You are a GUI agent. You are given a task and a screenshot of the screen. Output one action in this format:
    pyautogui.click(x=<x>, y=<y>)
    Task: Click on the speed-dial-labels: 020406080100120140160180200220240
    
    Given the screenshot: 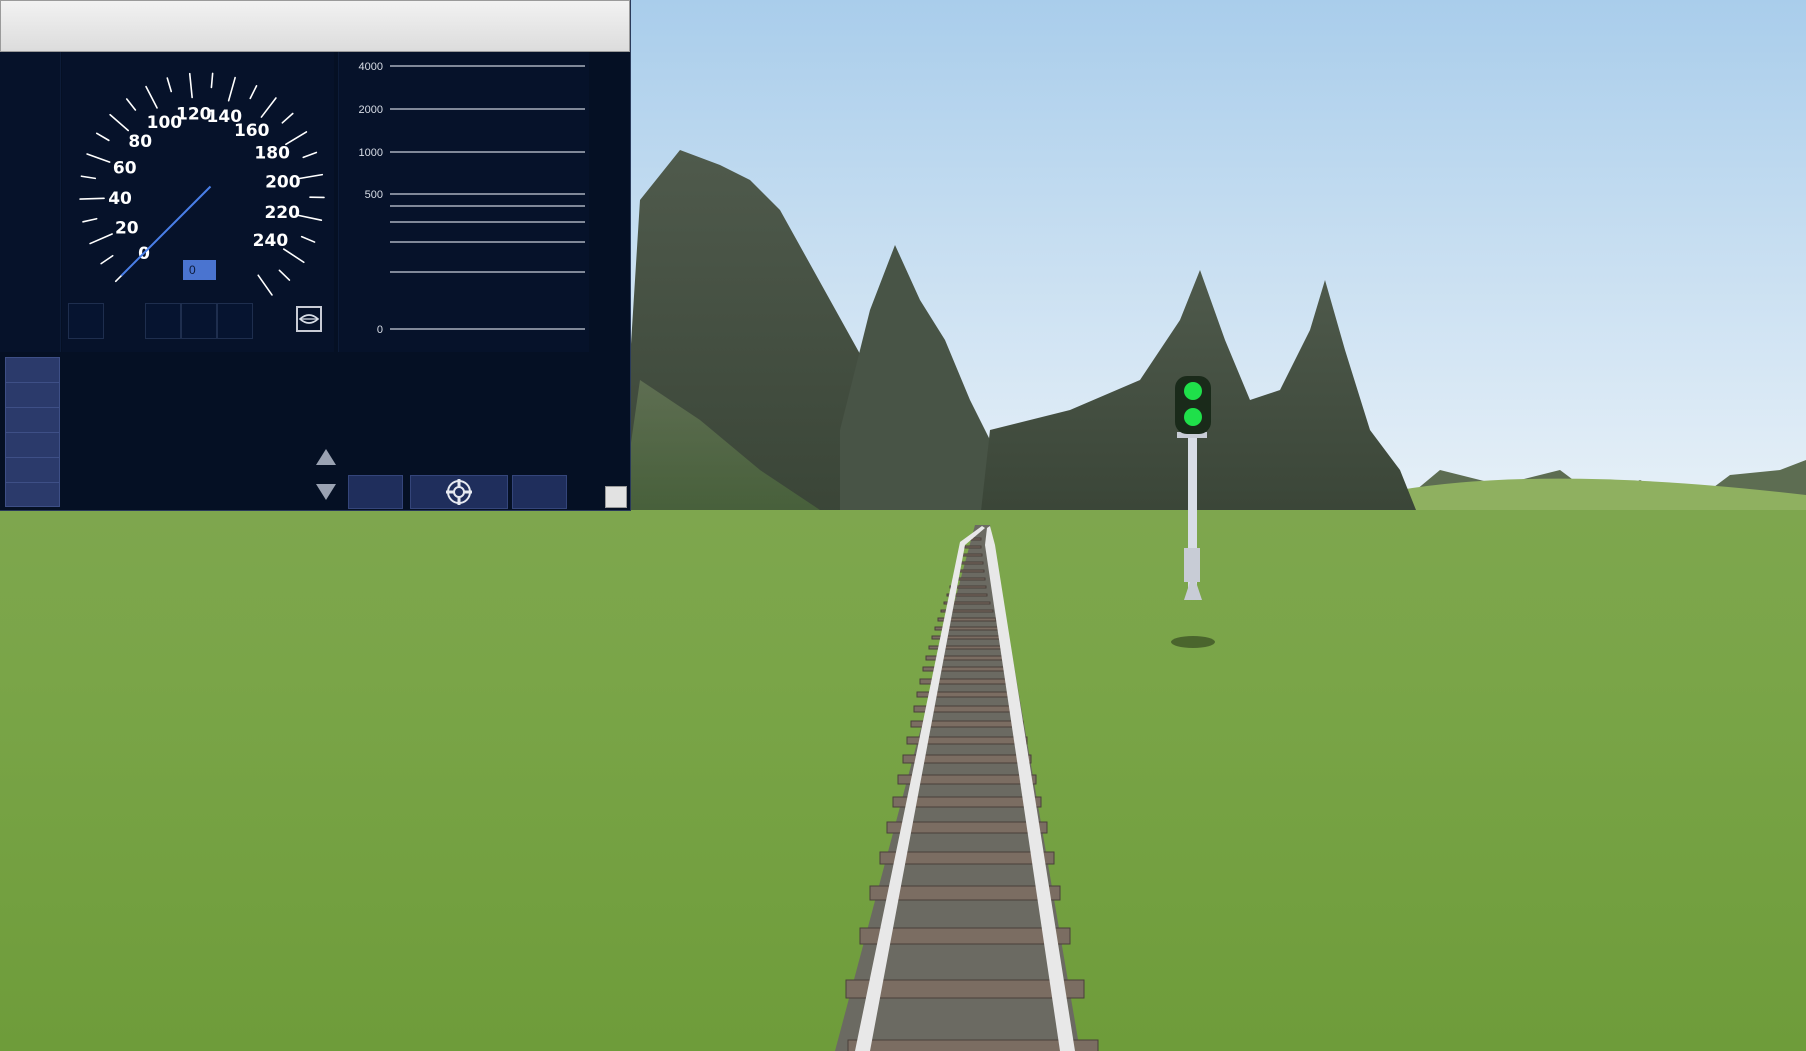 What is the action you would take?
    pyautogui.click(x=204, y=184)
    